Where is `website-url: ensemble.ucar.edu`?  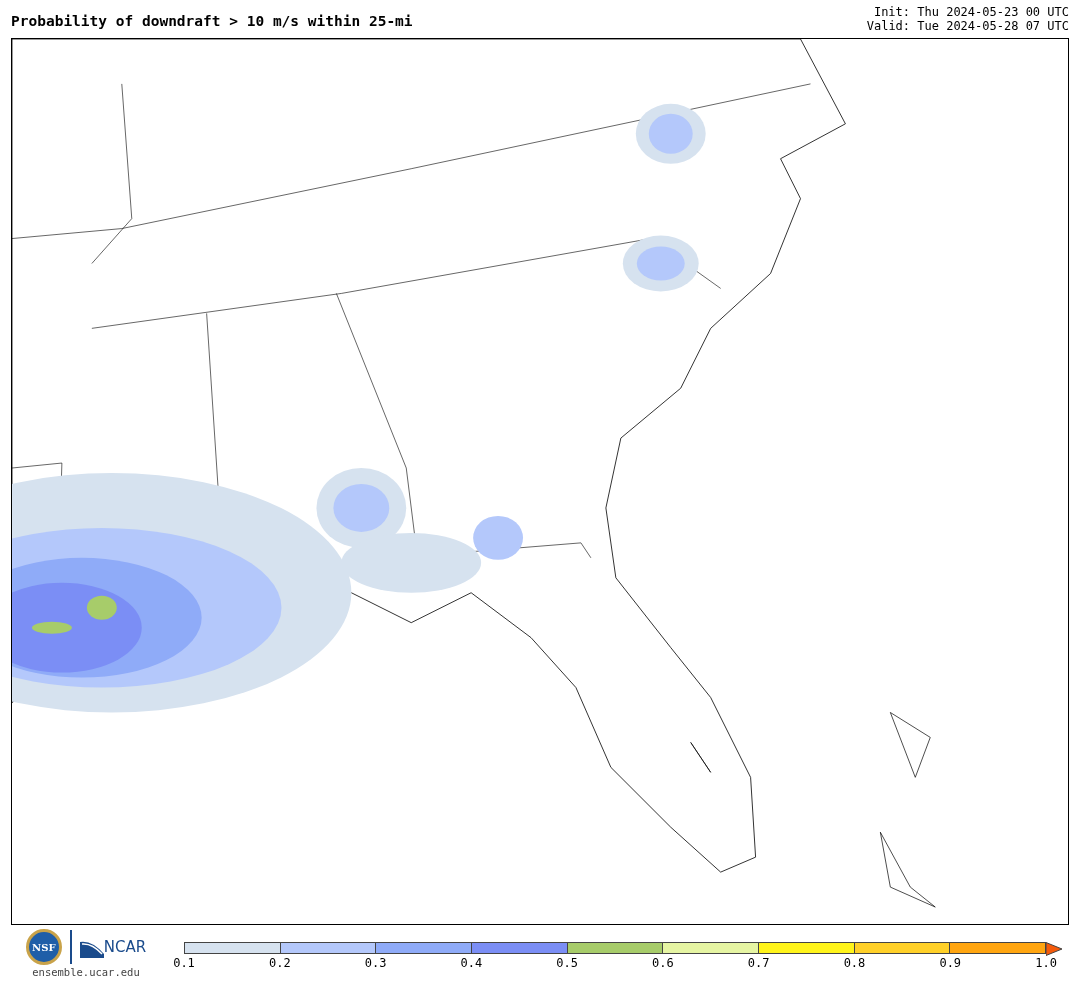 website-url: ensemble.ucar.edu is located at coordinates (86, 972).